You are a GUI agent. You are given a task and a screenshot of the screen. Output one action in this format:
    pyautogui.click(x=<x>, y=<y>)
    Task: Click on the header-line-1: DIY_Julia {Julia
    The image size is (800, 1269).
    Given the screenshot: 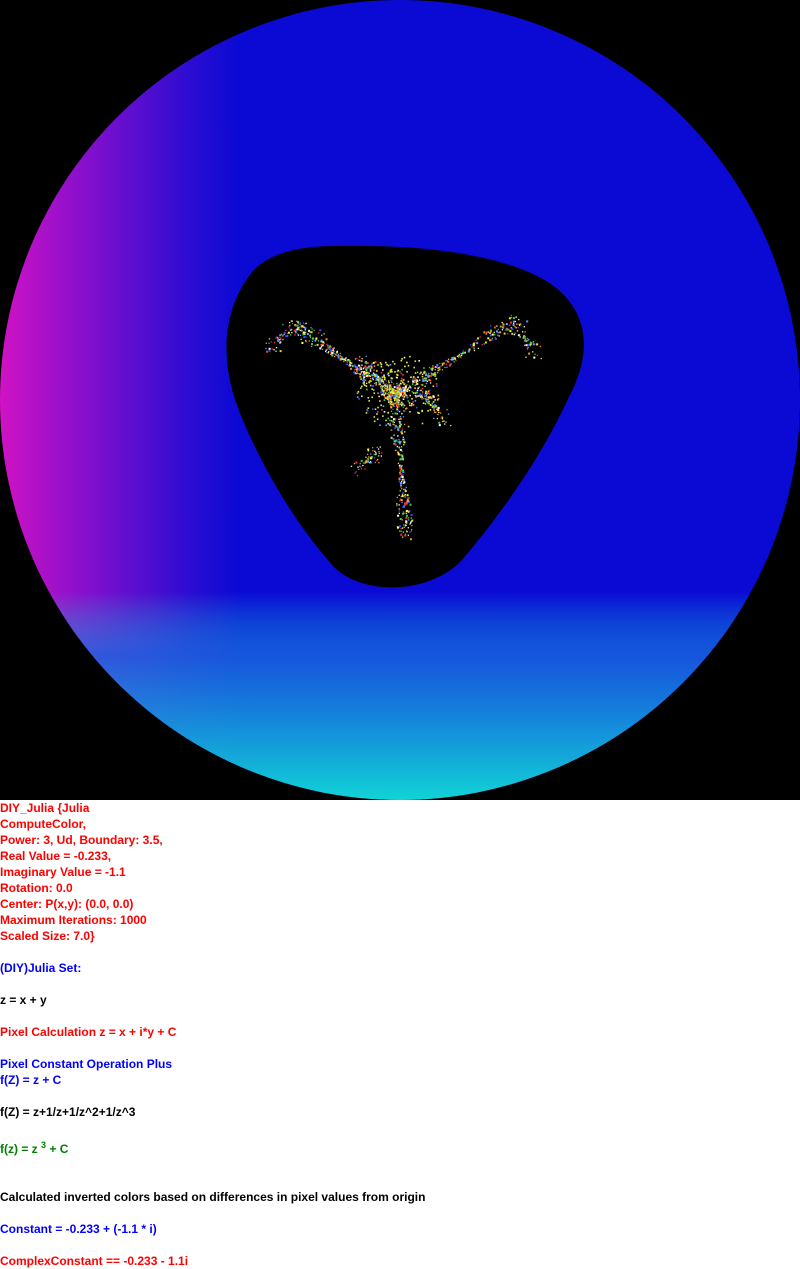 What is the action you would take?
    pyautogui.click(x=45, y=808)
    